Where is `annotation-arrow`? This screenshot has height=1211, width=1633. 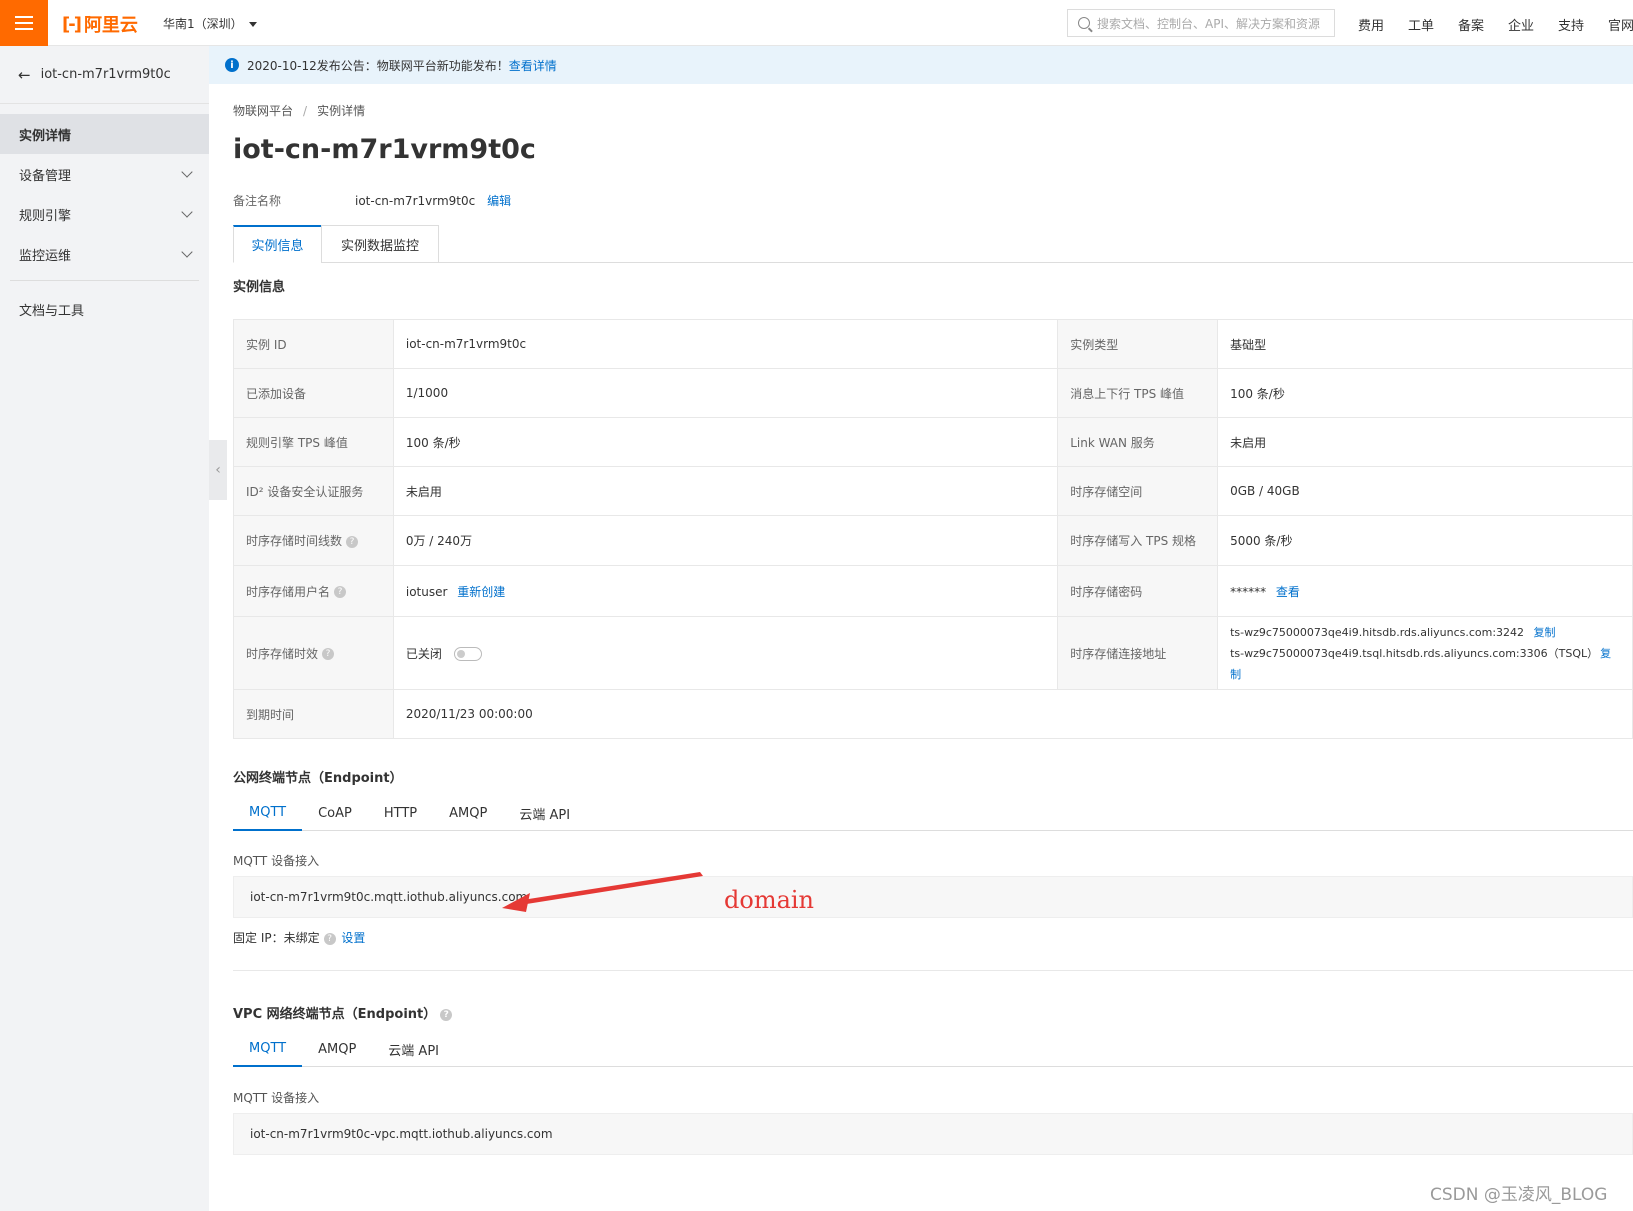
annotation-arrow is located at coordinates (602, 892).